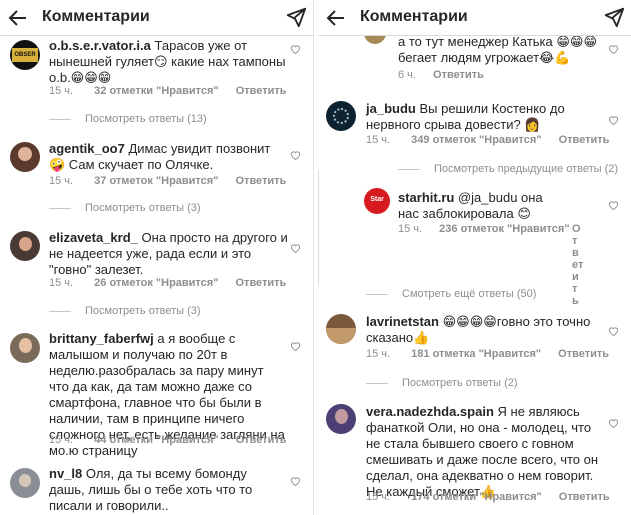 This screenshot has height=515, width=631. Describe the element at coordinates (402, 321) in the screenshot. I see `comment-username: lavrinetstan` at that location.